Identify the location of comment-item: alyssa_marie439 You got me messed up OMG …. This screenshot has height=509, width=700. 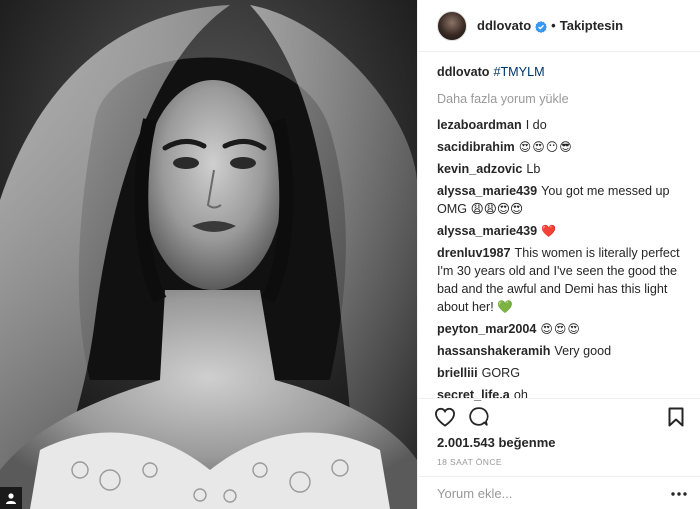
(562, 200).